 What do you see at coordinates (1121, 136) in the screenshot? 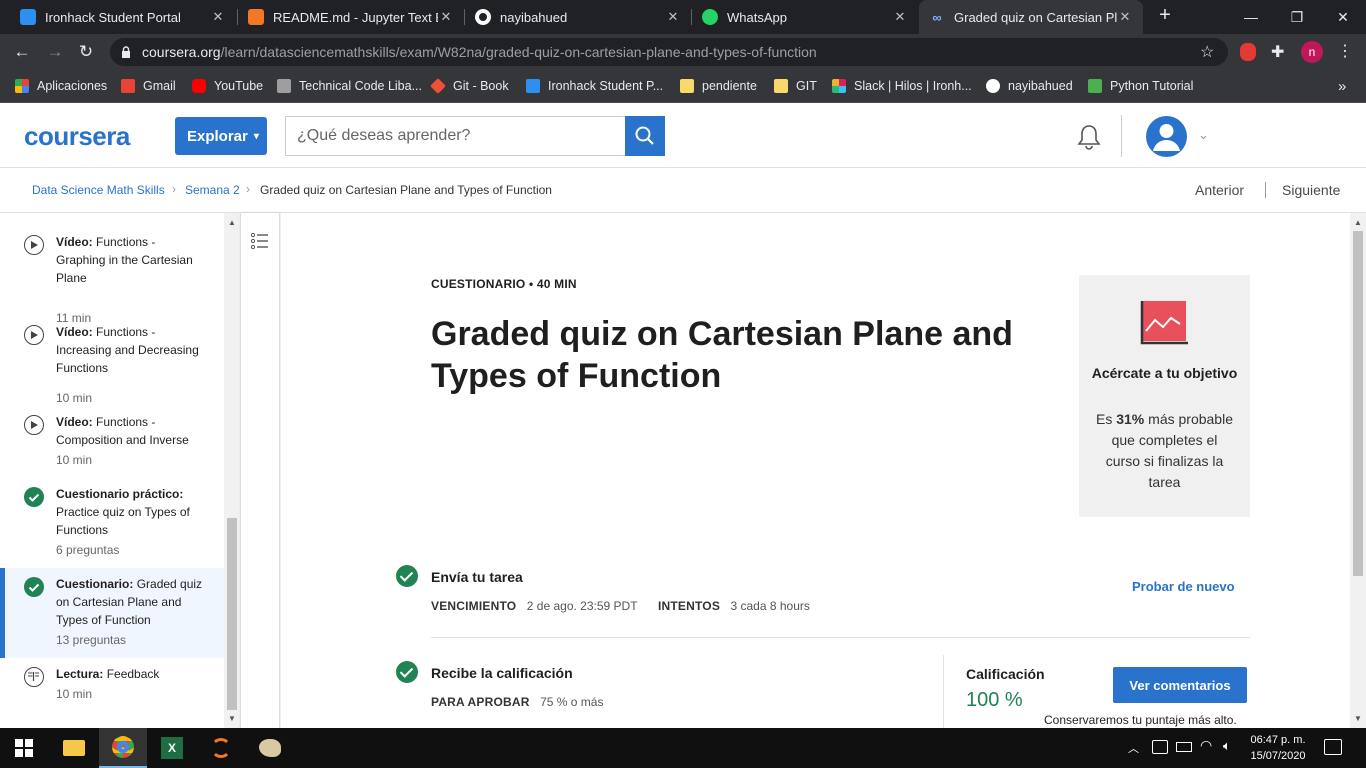
I see `header-divider` at bounding box center [1121, 136].